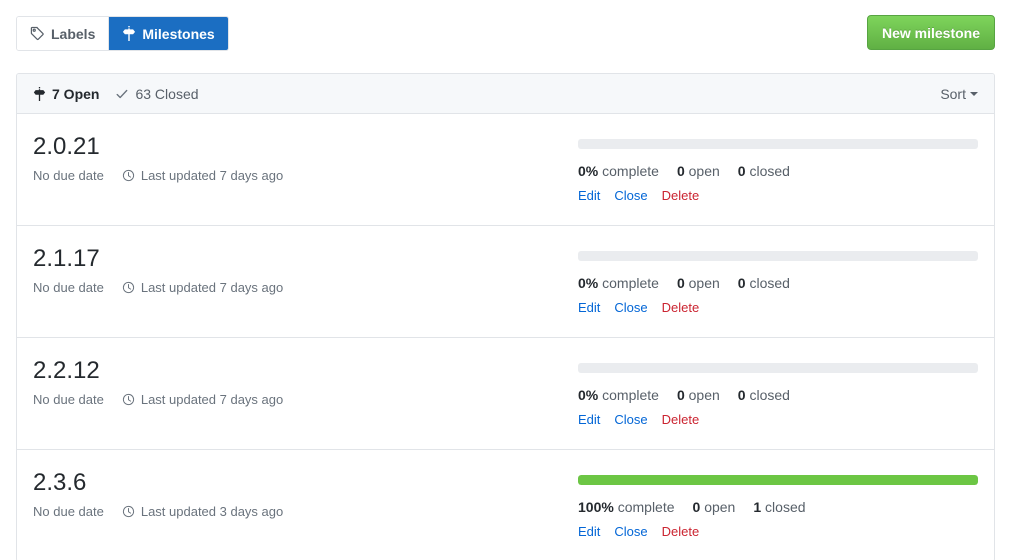 The height and width of the screenshot is (560, 1011). What do you see at coordinates (66, 147) in the screenshot?
I see `milestone-title: 2.0.21` at bounding box center [66, 147].